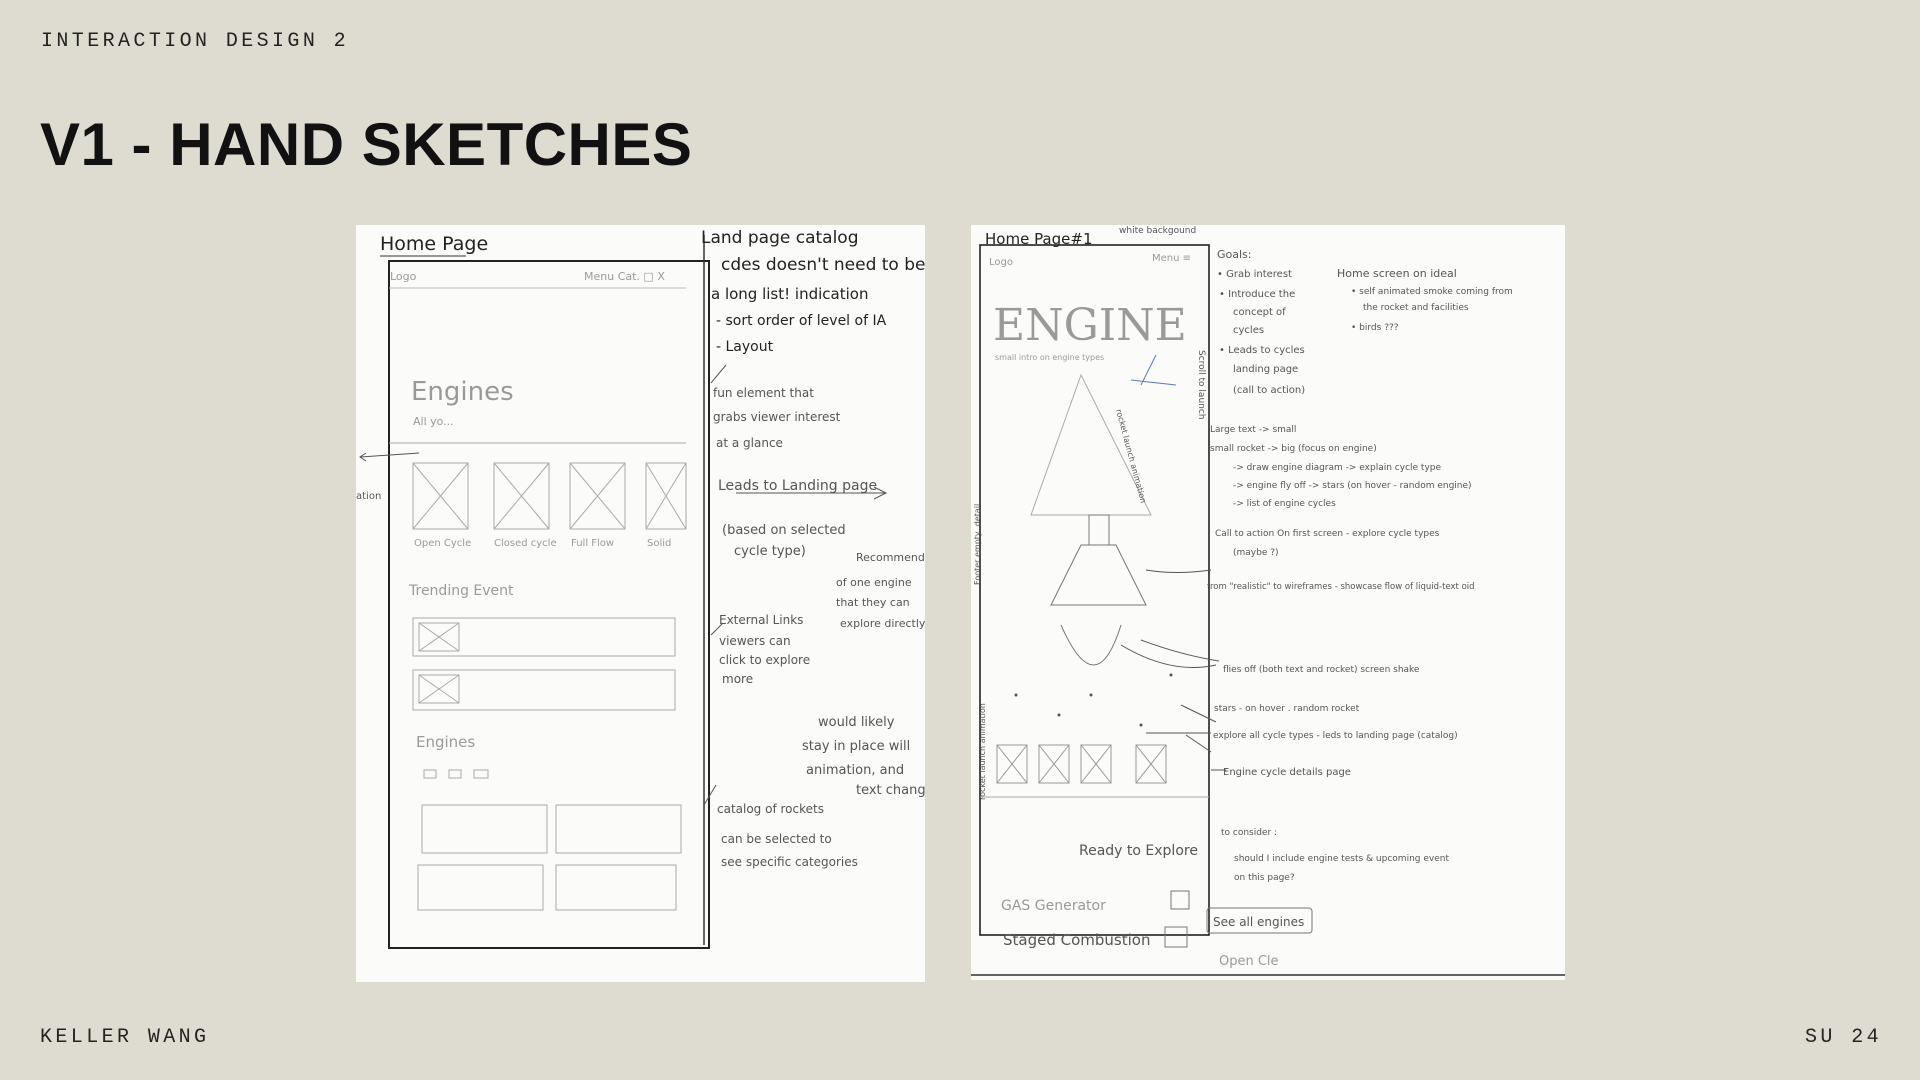 This screenshot has height=1080, width=1920. What do you see at coordinates (1287, 772) in the screenshot?
I see `sketch2-details: Engine cycle details page` at bounding box center [1287, 772].